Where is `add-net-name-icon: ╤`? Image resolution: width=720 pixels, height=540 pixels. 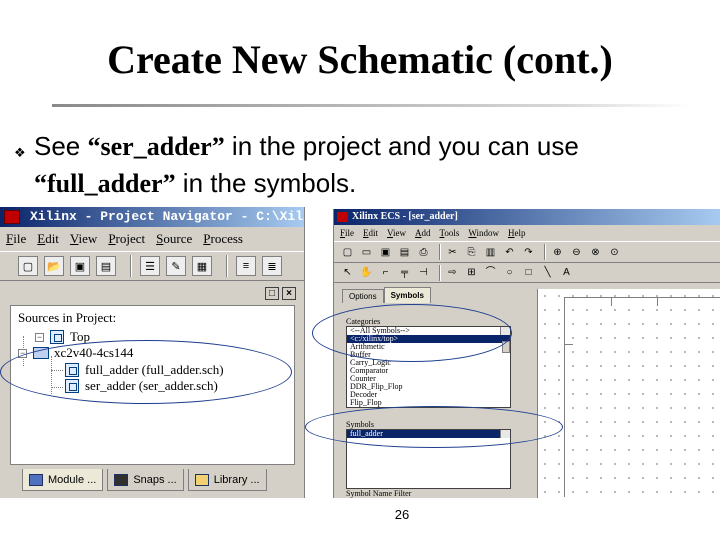 add-net-name-icon: ╤ is located at coordinates (404, 272).